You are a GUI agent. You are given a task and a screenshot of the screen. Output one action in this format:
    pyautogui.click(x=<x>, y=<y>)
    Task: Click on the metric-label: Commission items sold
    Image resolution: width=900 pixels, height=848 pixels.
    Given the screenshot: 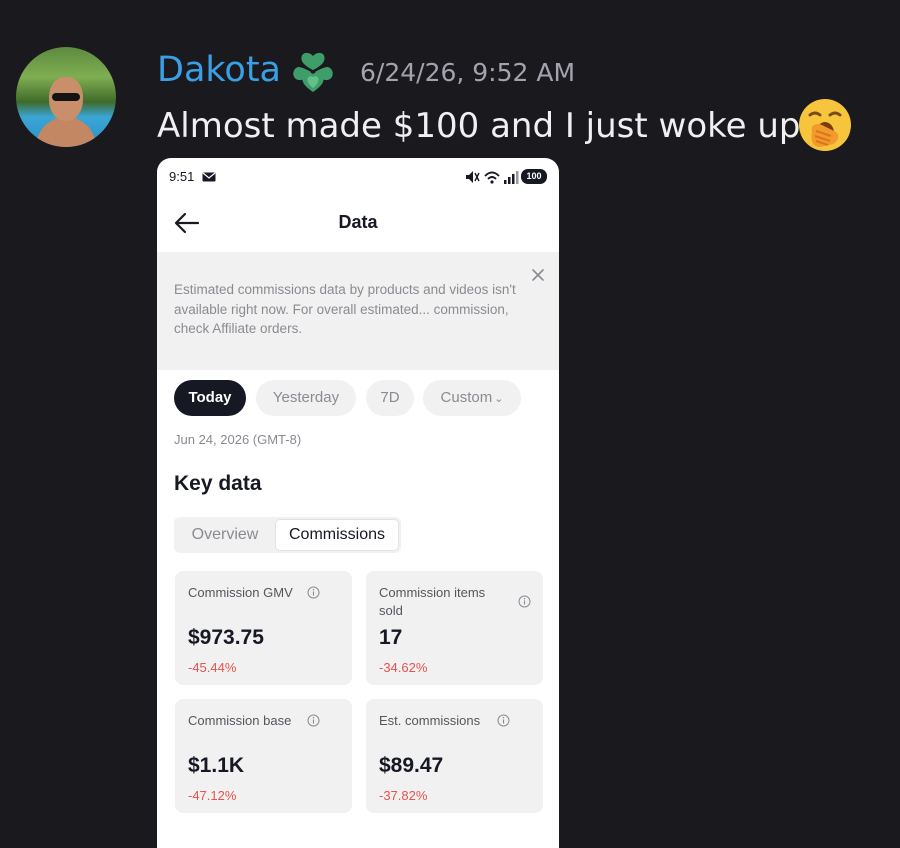 What is the action you would take?
    pyautogui.click(x=432, y=601)
    